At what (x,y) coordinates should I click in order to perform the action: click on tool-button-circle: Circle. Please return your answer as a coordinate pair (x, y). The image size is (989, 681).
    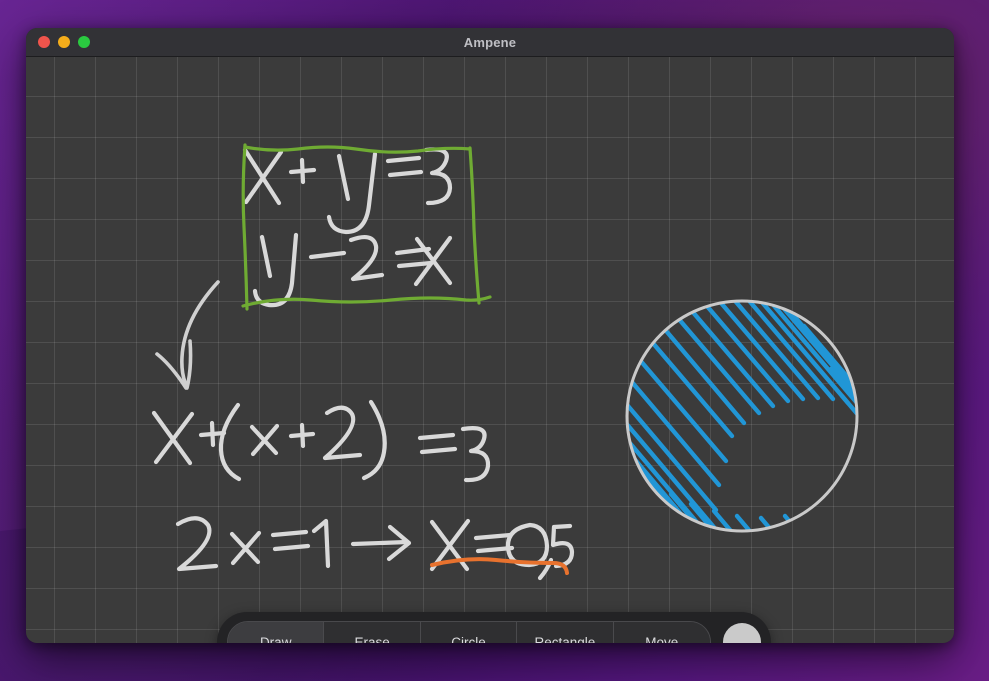
    Looking at the image, I should click on (469, 633).